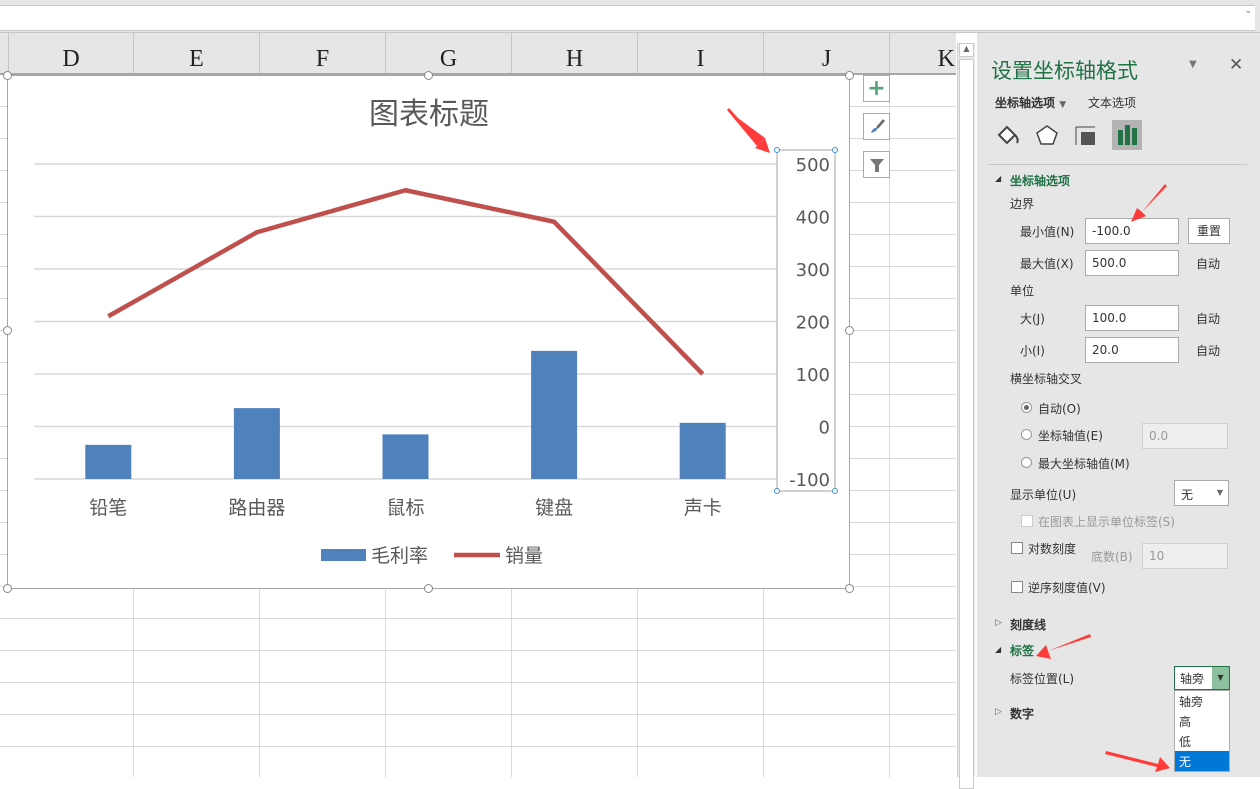 Image resolution: width=1260 pixels, height=789 pixels. I want to click on reset-button: 重置, so click(1209, 231).